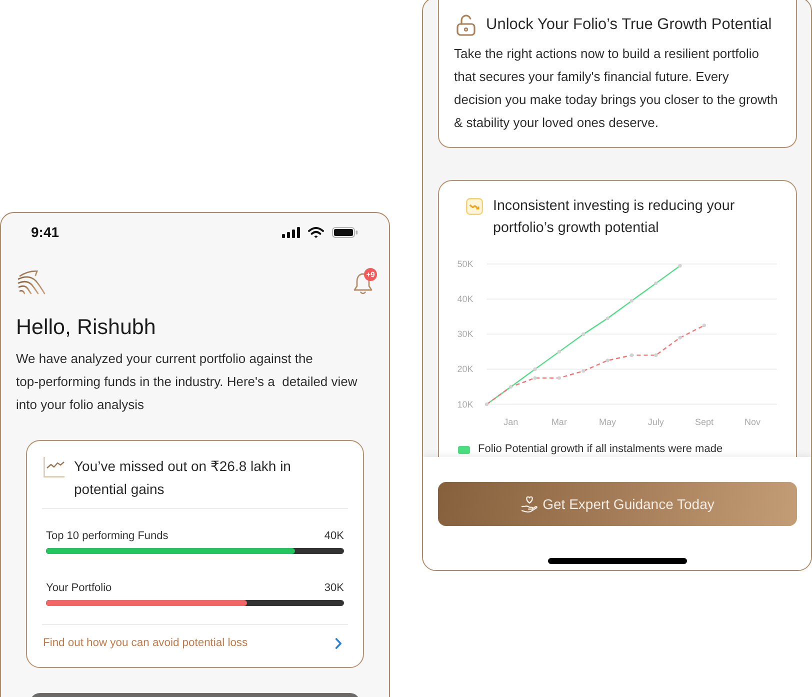 The width and height of the screenshot is (812, 697). I want to click on battery-icon, so click(345, 232).